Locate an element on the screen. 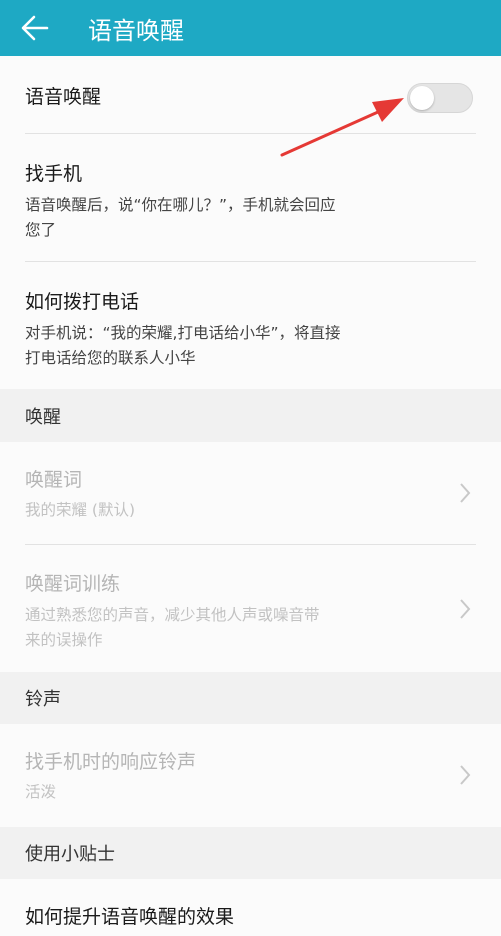 The image size is (501, 936). wake-training-title: 唤醒词训练 is located at coordinates (73, 584).